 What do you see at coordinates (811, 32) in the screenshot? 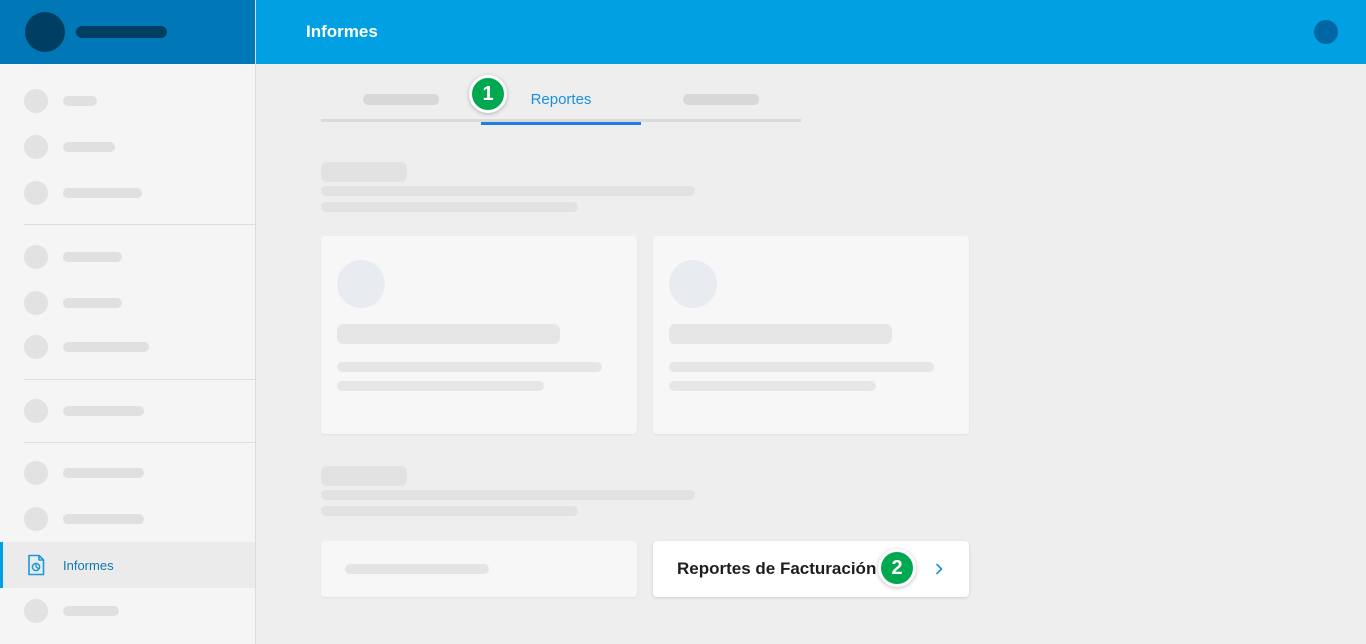
I see `topbar: Informes` at bounding box center [811, 32].